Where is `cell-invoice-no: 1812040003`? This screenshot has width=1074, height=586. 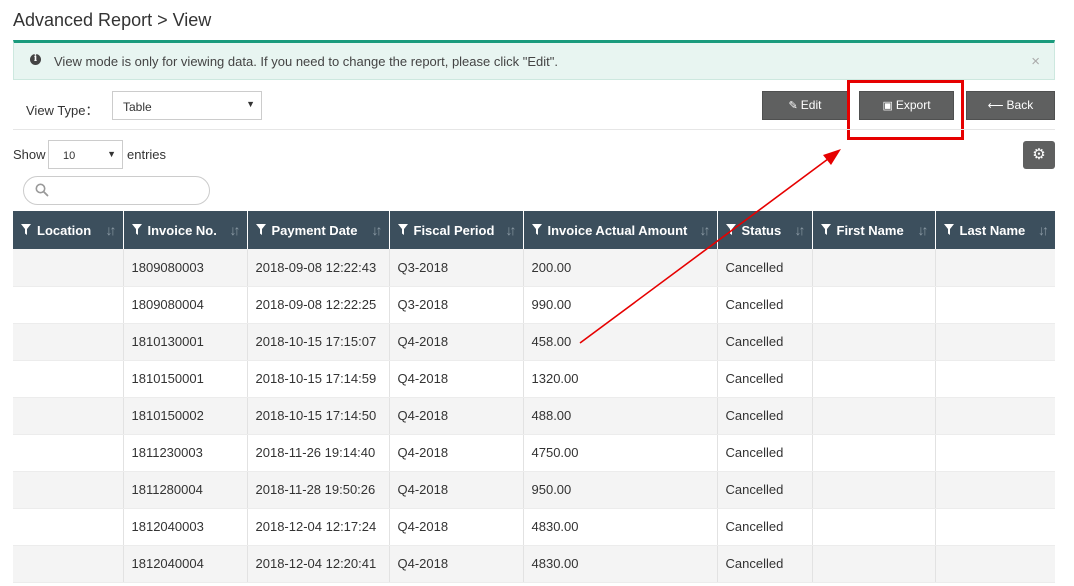 cell-invoice-no: 1812040003 is located at coordinates (185, 527).